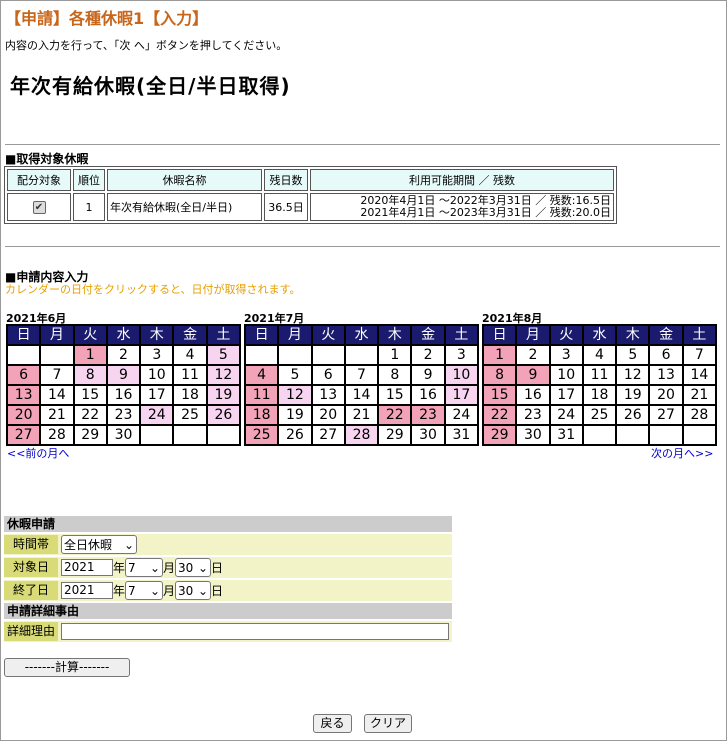 This screenshot has width=727, height=741. What do you see at coordinates (67, 667) in the screenshot?
I see `calculate-button: -------計算-------` at bounding box center [67, 667].